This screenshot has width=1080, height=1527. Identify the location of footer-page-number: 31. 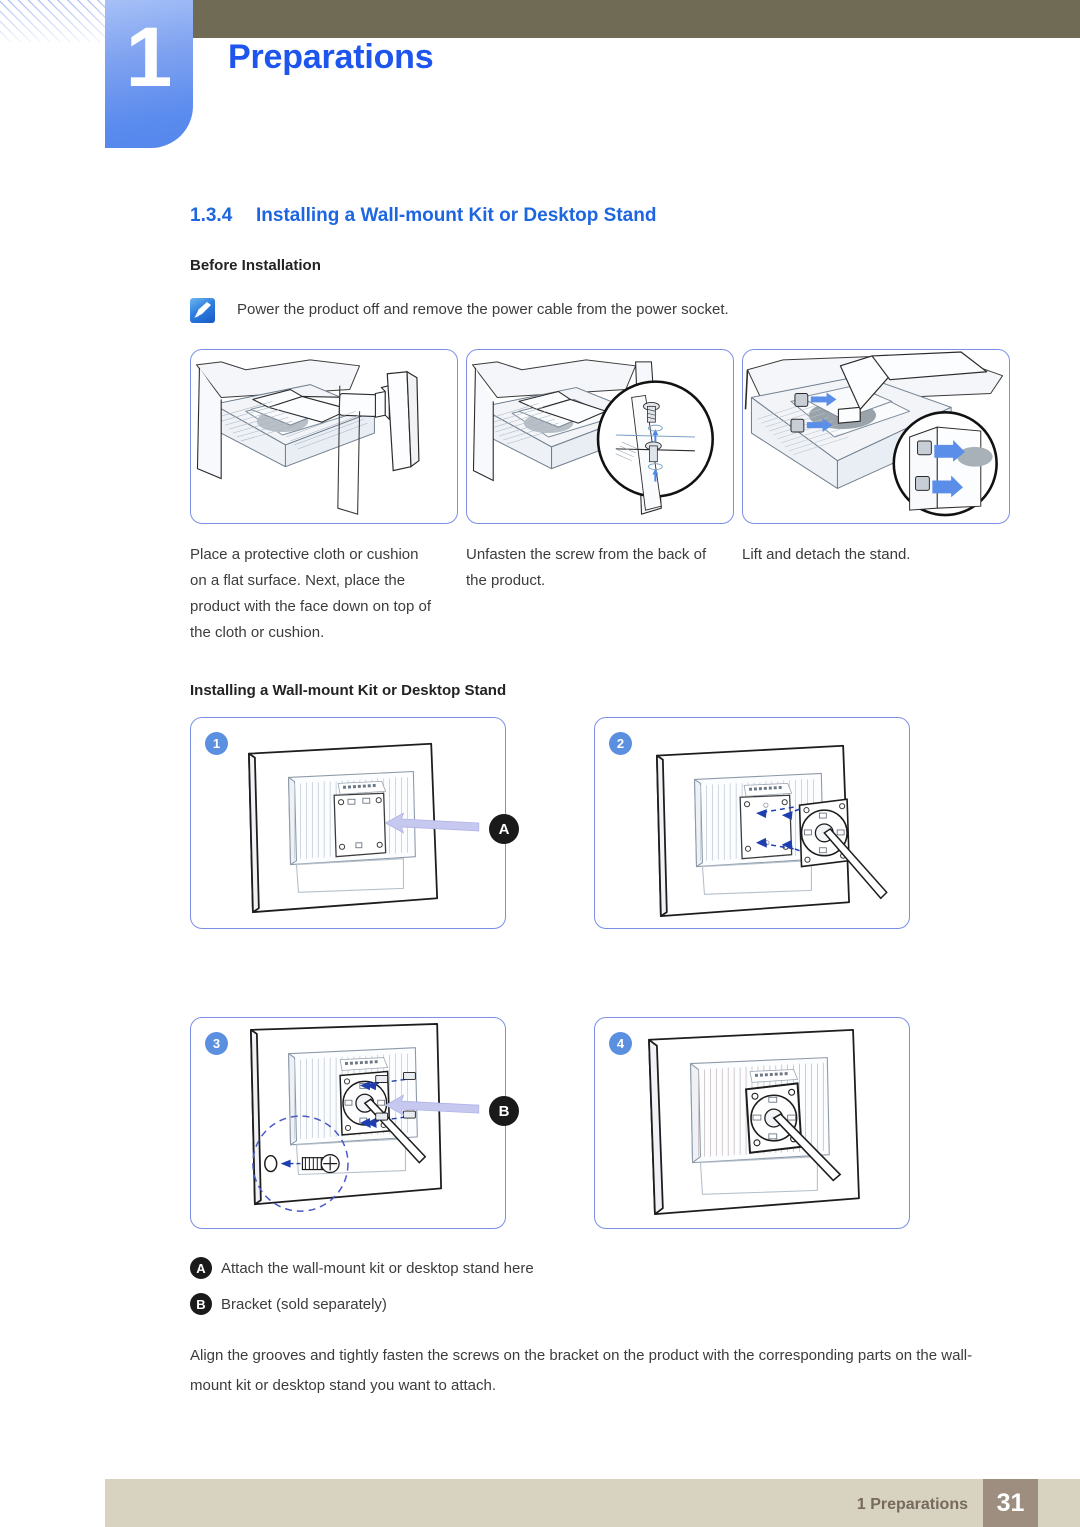
(1010, 1503).